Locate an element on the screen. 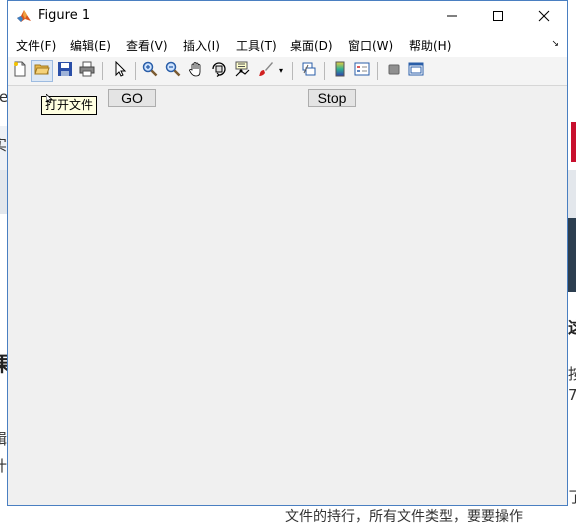  hide-plot-tools-icon is located at coordinates (394, 71).